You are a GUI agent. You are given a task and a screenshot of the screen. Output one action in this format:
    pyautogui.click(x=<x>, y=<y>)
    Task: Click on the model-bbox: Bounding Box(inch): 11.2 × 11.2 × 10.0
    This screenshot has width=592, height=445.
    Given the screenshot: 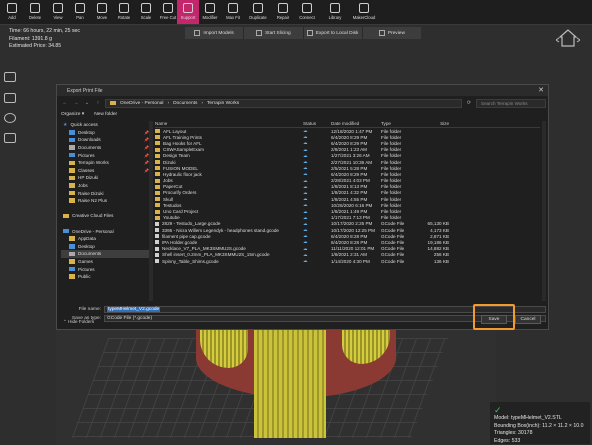 What is the action you would take?
    pyautogui.click(x=540, y=427)
    